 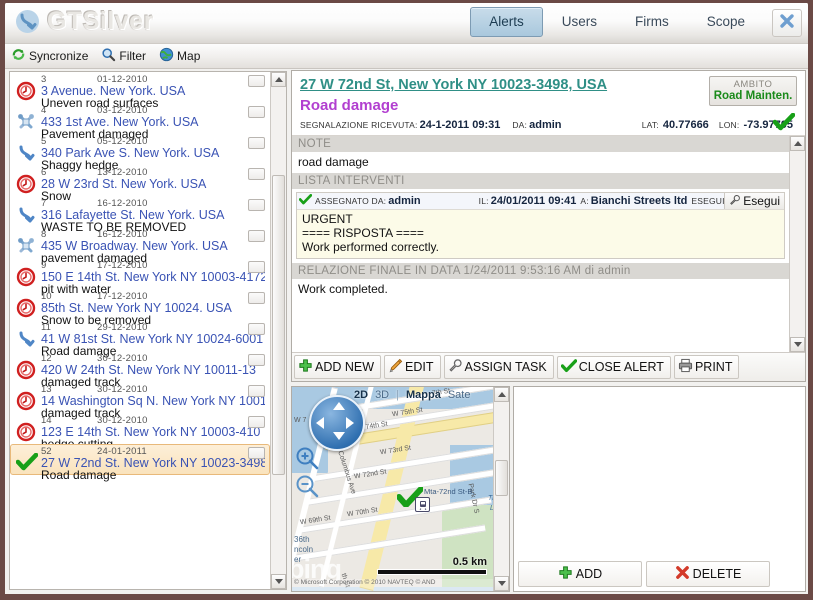 What do you see at coordinates (717, 574) in the screenshot?
I see `delete-label: DELETE` at bounding box center [717, 574].